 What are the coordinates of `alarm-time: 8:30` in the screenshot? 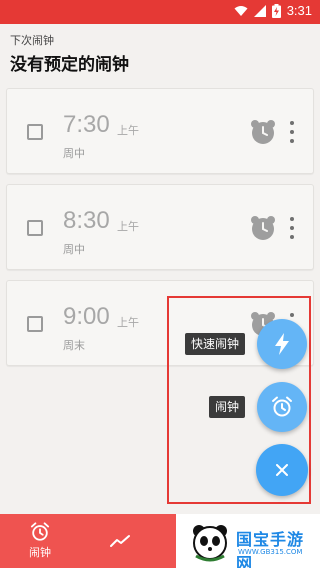 It's located at (86, 220).